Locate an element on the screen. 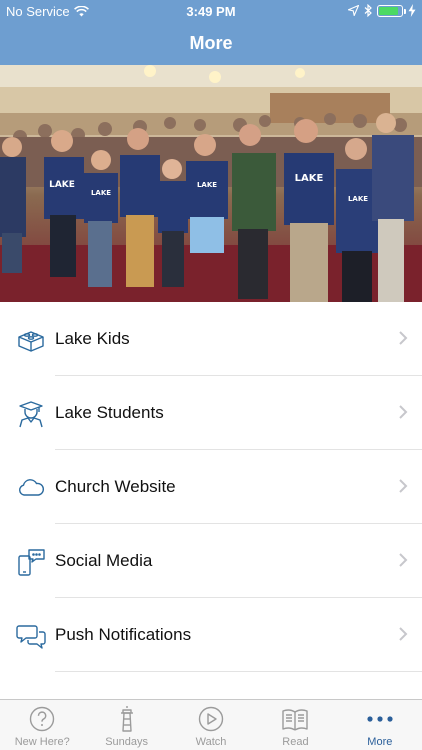 This screenshot has height=750, width=422. tab-new-here: New Here? is located at coordinates (42, 725).